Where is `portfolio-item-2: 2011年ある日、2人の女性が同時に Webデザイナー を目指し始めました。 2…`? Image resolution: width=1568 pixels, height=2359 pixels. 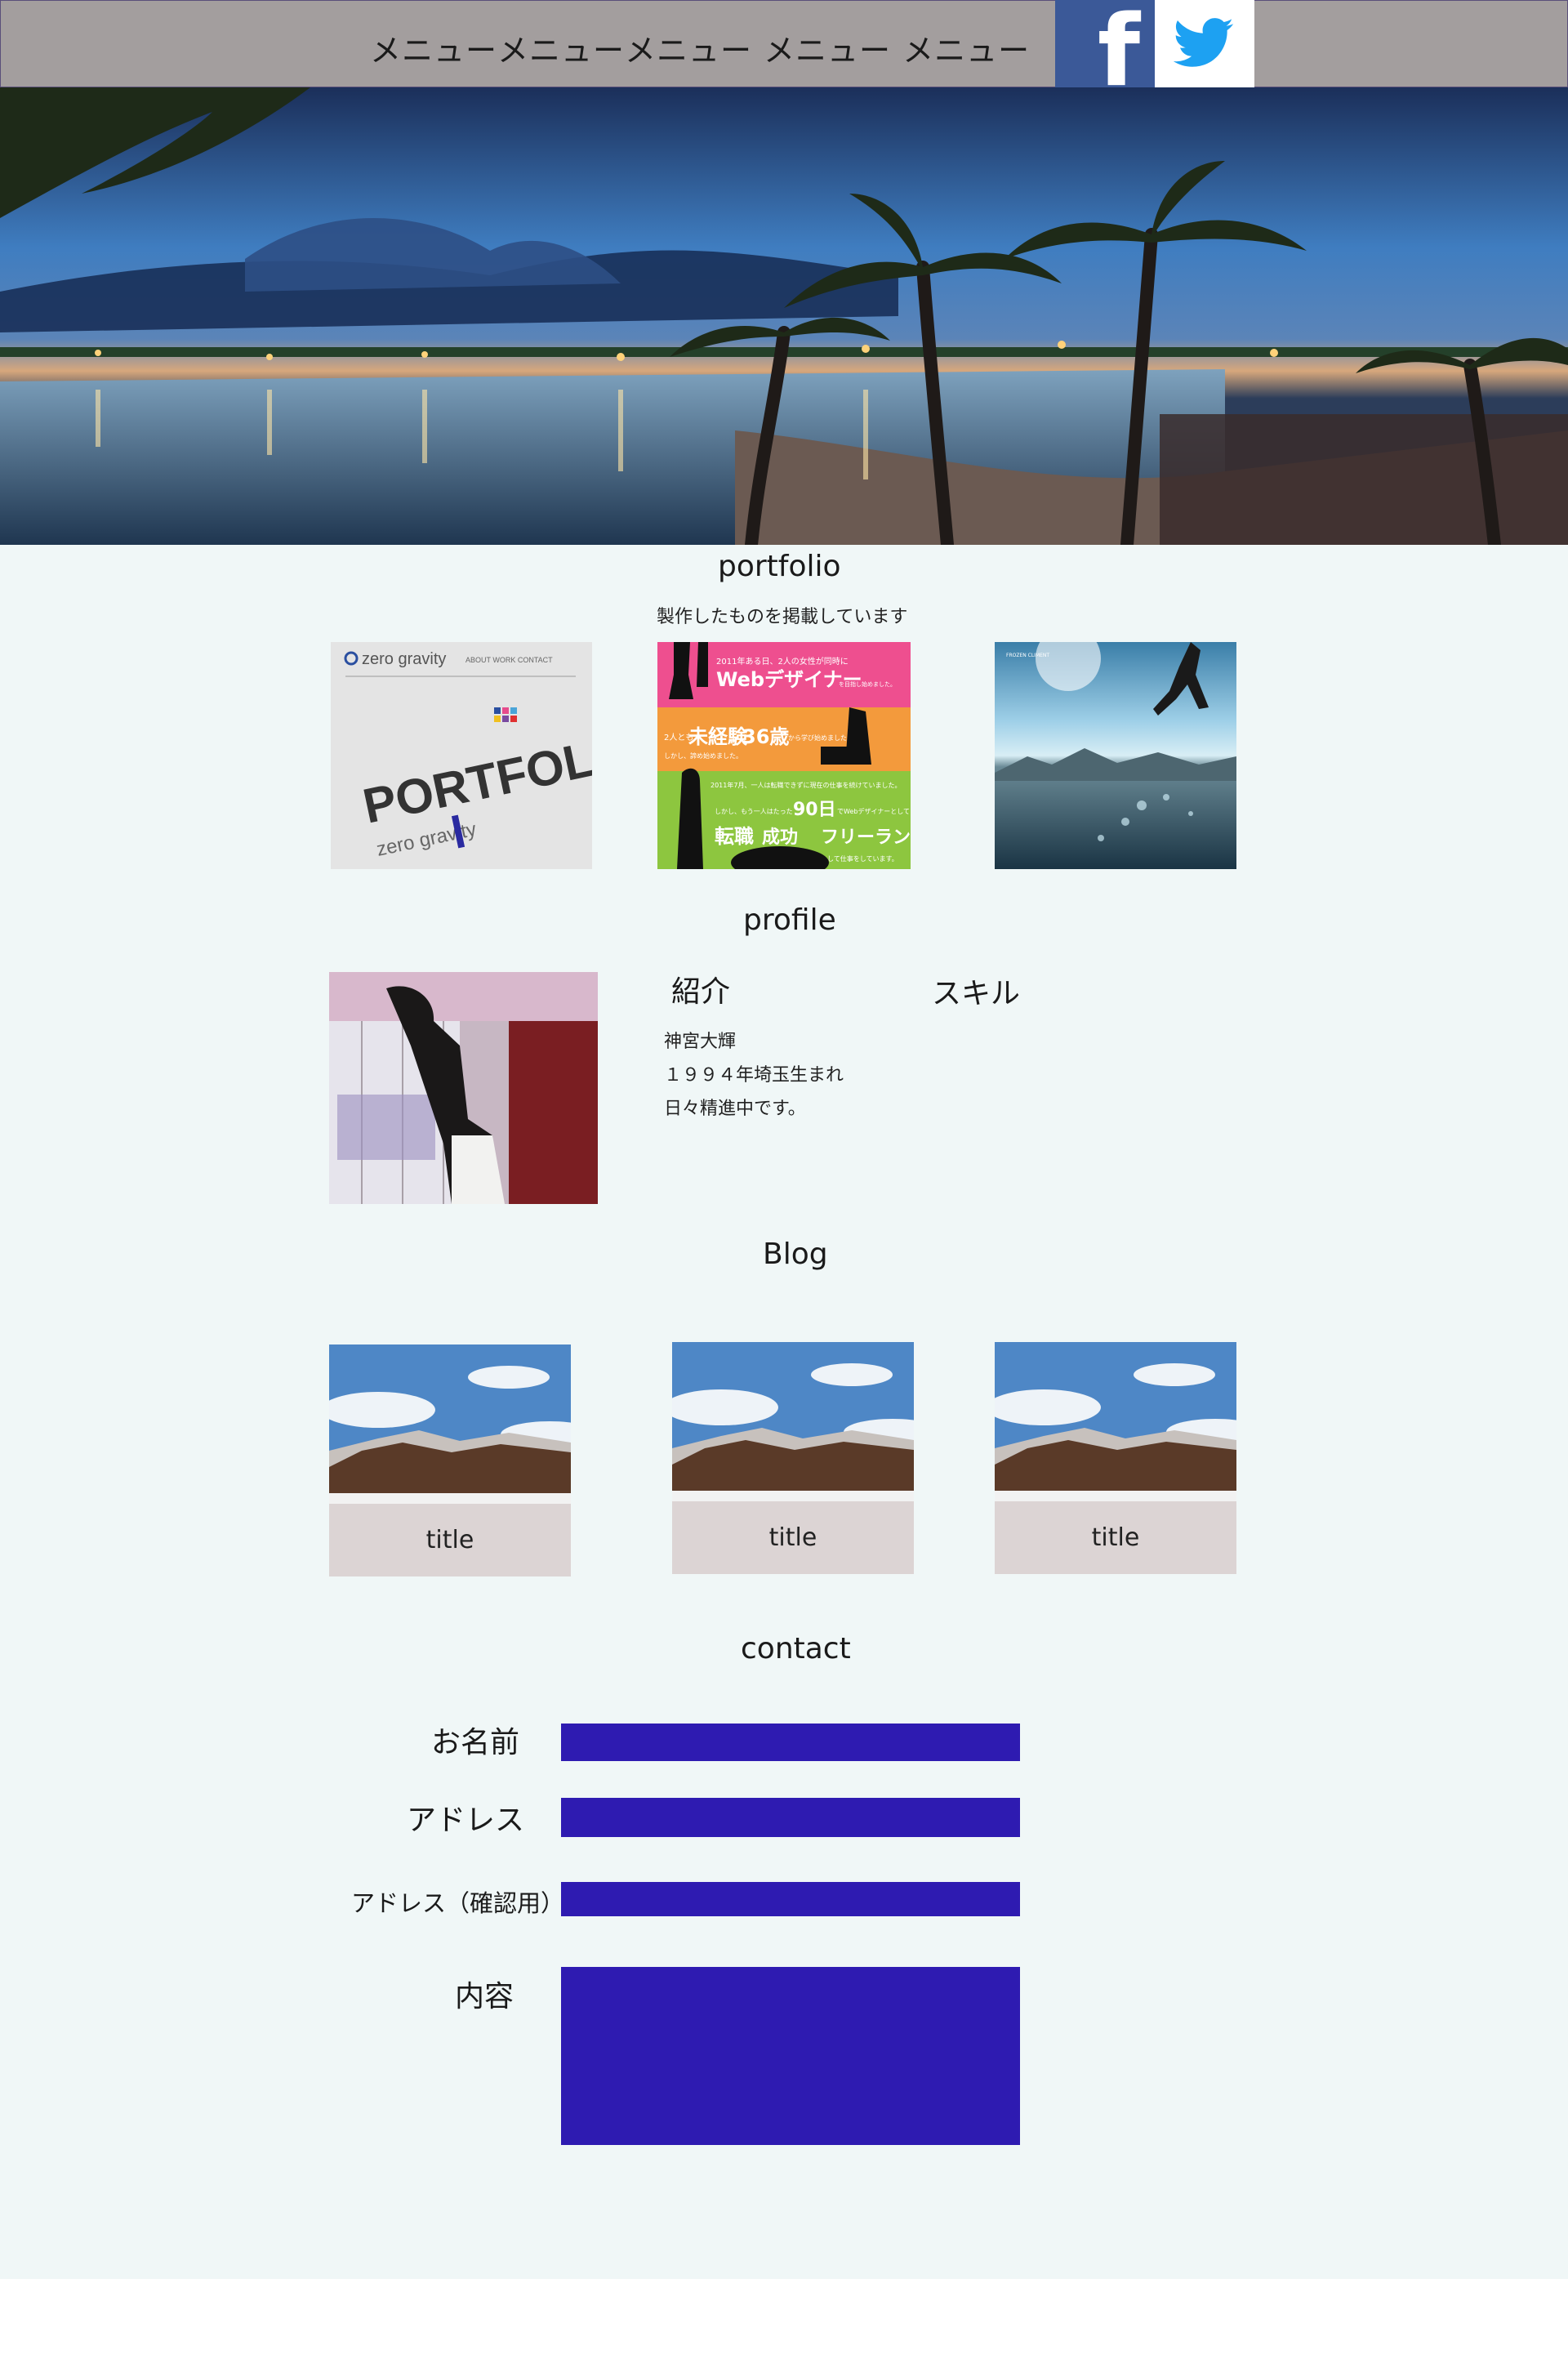
portfolio-item-2: 2011年ある日、2人の女性が同時に Webデザイナー を目指し始めました。 2… is located at coordinates (784, 755).